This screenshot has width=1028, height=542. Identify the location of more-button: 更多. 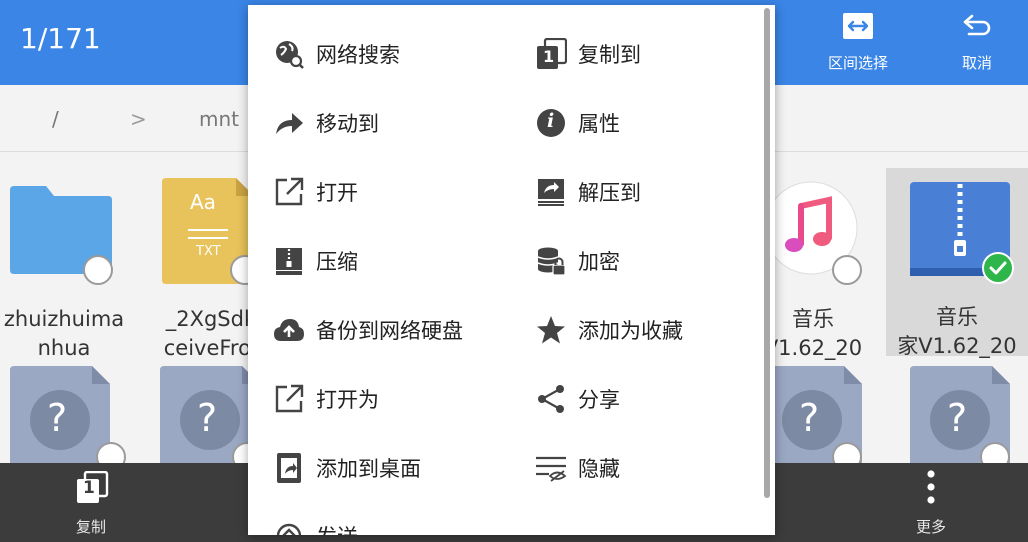
(931, 502).